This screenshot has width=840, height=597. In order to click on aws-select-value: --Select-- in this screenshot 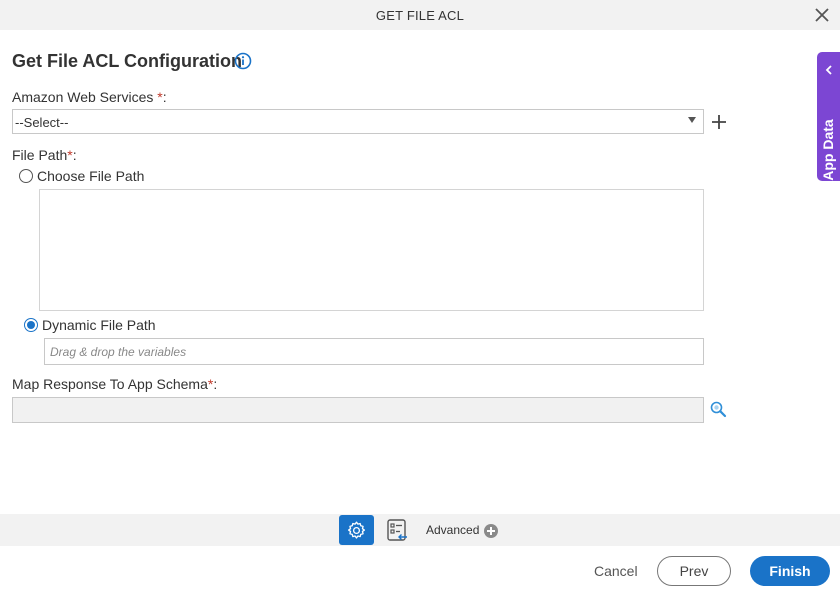, I will do `click(42, 122)`.